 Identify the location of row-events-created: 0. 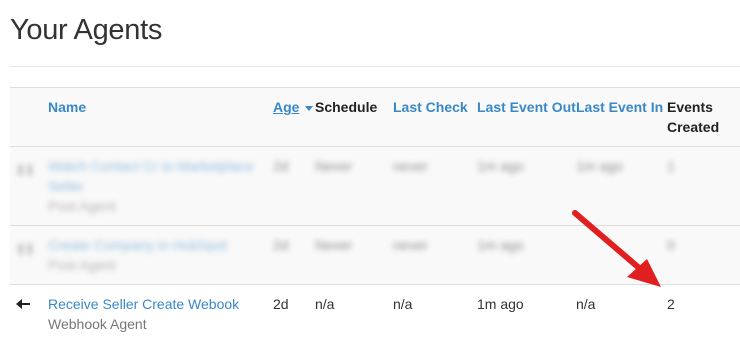
(703, 255).